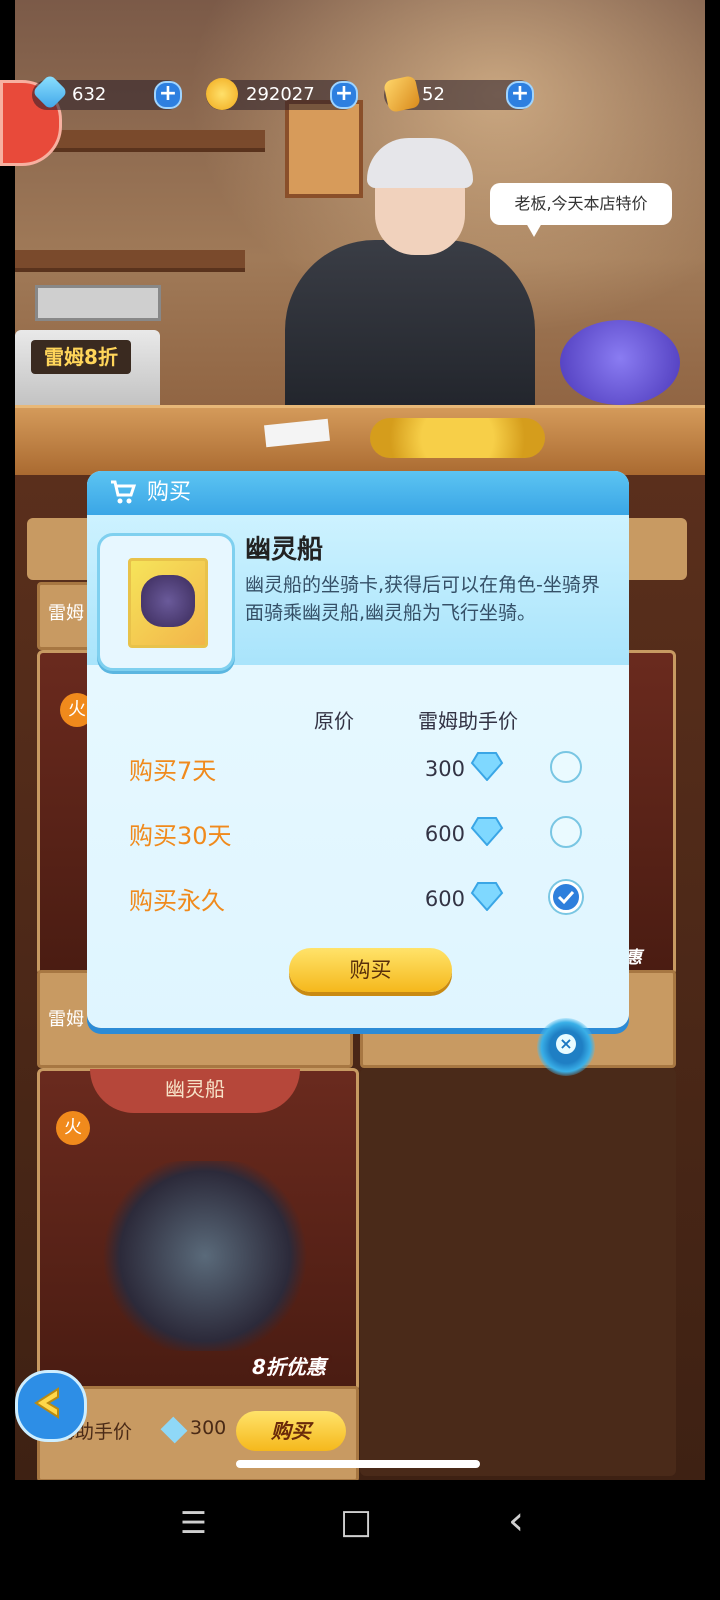 This screenshot has height=1600, width=720. Describe the element at coordinates (344, 95) in the screenshot. I see `add-coins-button: +` at that location.